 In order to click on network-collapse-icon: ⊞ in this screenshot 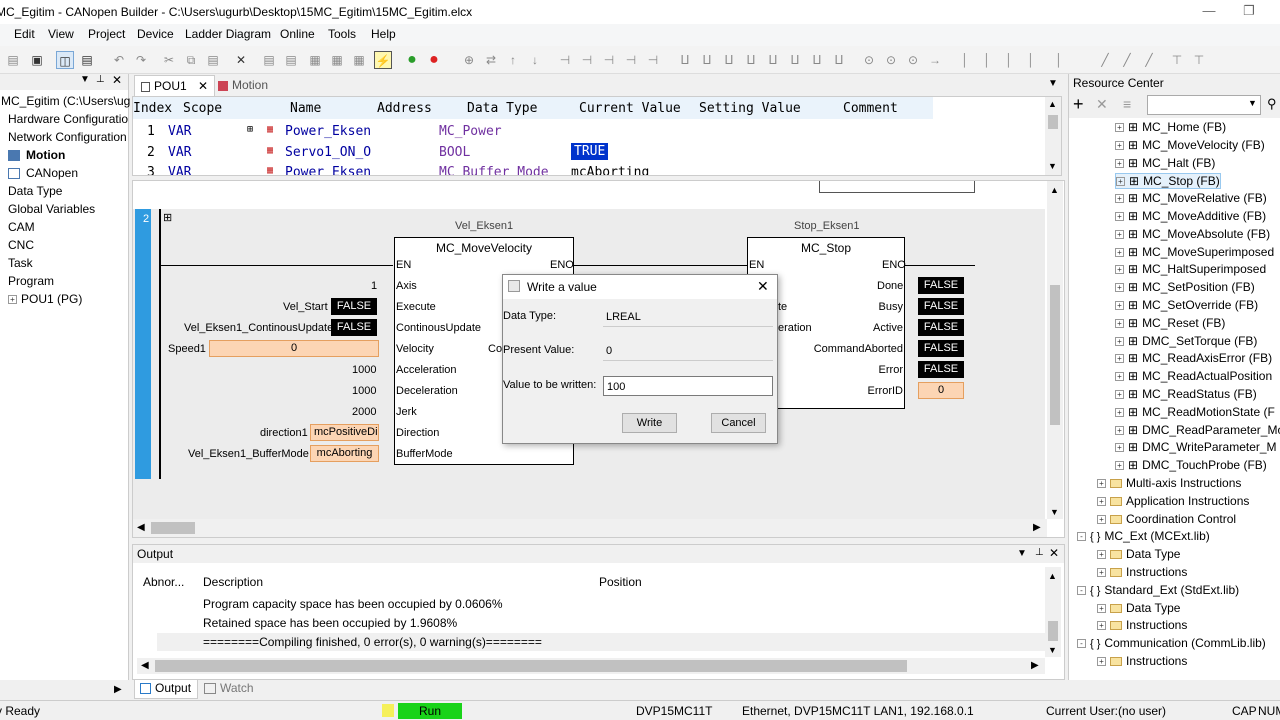, I will do `click(167, 217)`.